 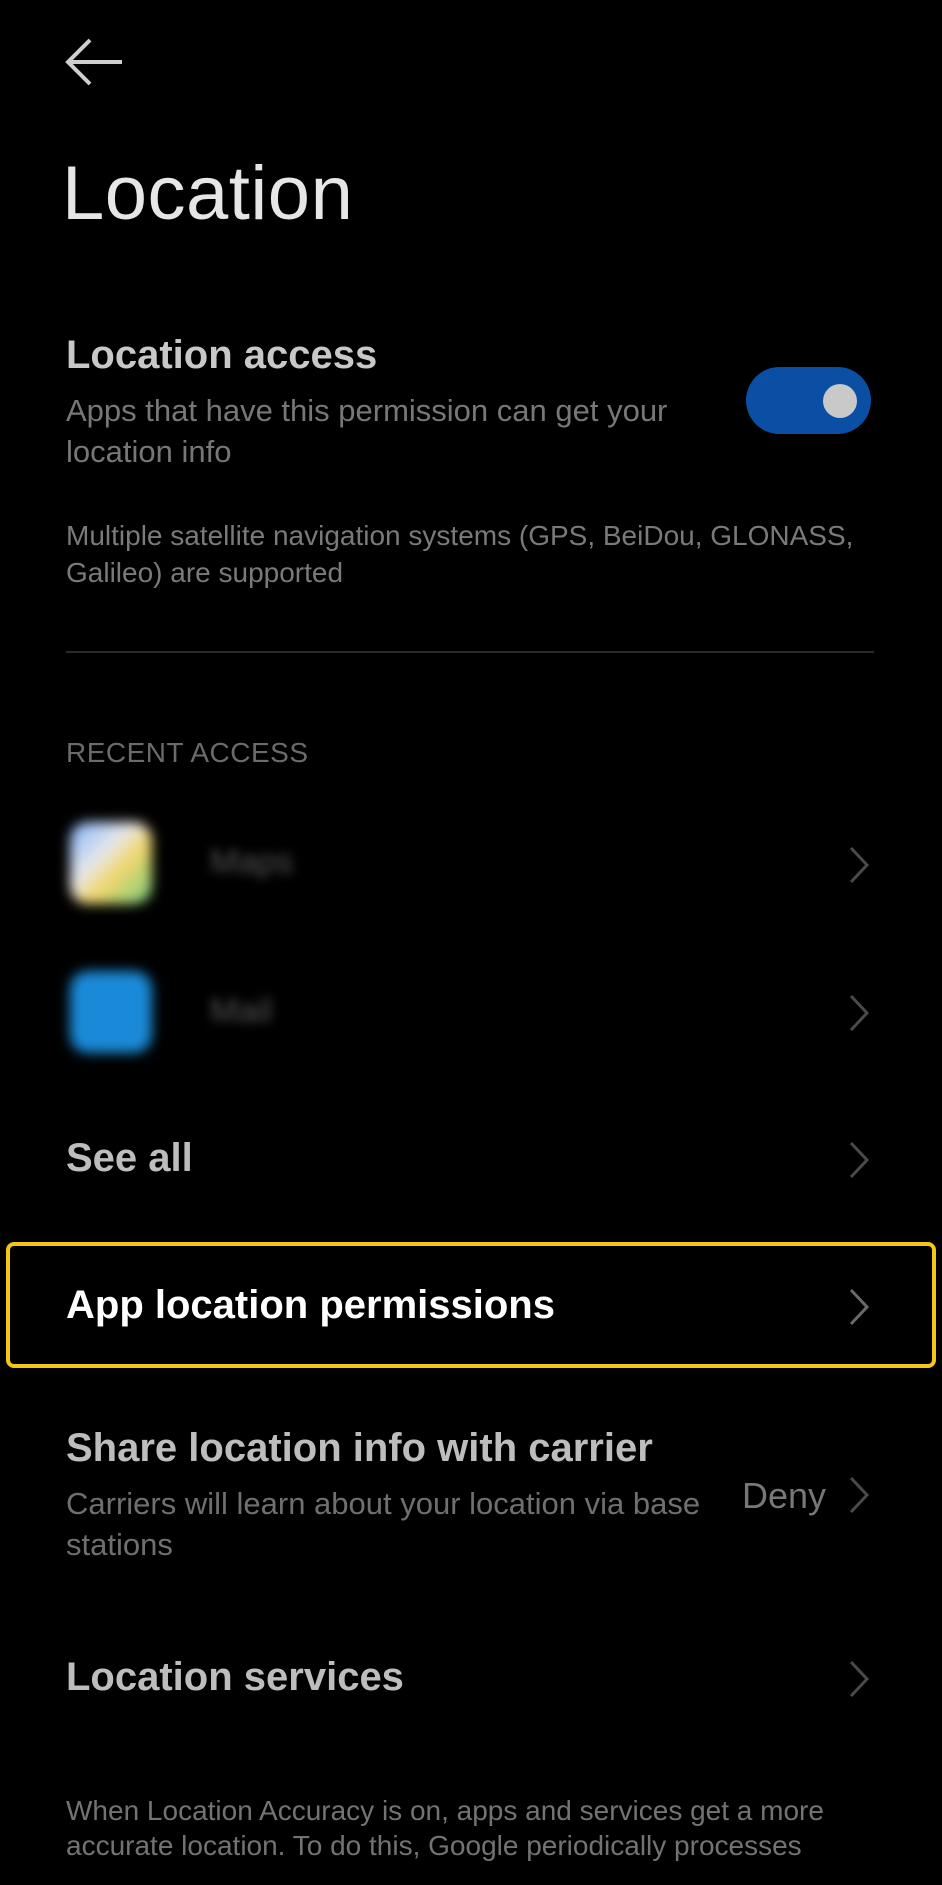 I want to click on location-access-toggle, so click(x=808, y=400).